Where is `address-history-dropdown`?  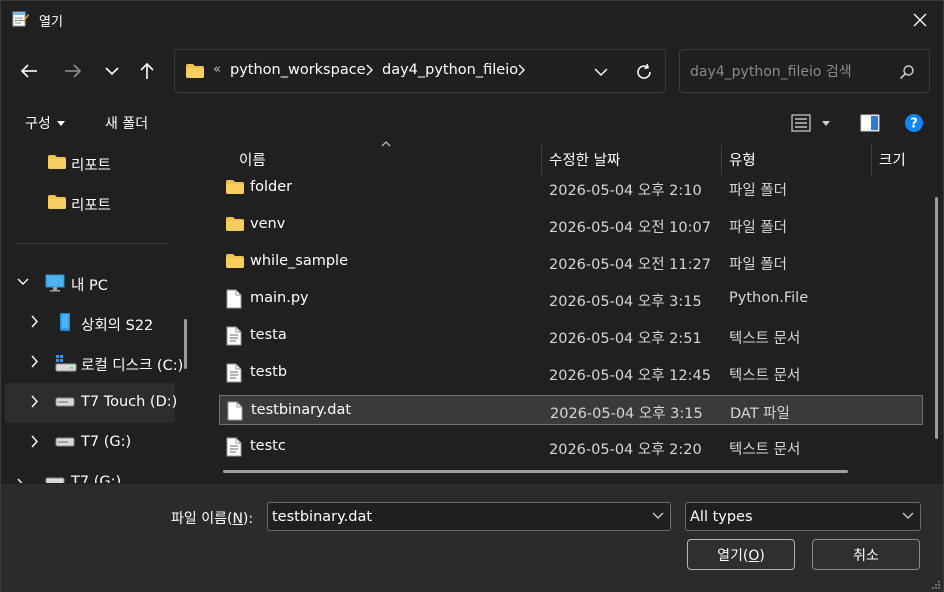
address-history-dropdown is located at coordinates (601, 72).